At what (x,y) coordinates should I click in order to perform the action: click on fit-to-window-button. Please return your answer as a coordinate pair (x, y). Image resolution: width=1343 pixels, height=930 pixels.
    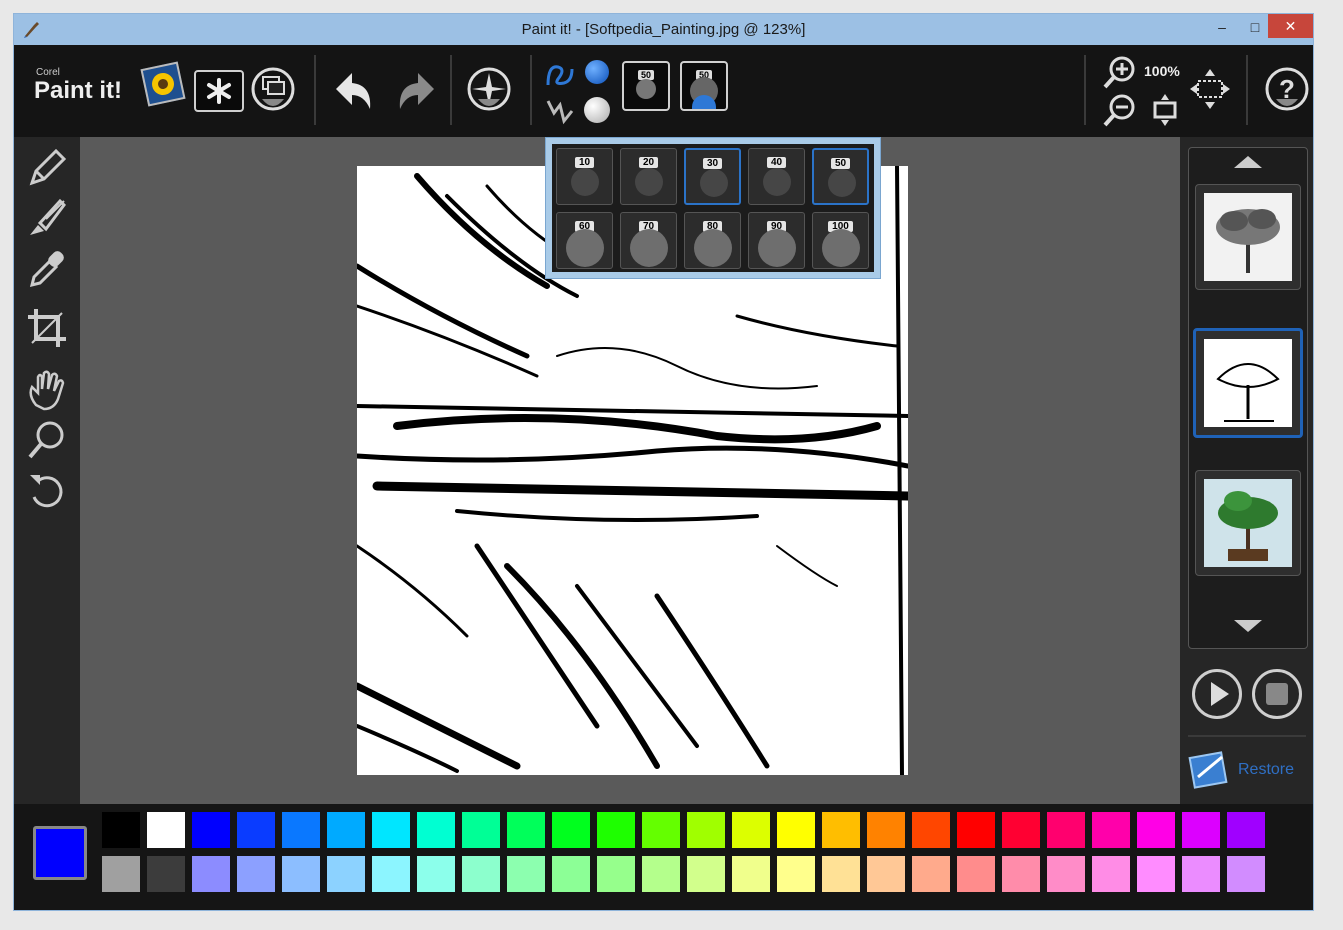
    Looking at the image, I should click on (1165, 110).